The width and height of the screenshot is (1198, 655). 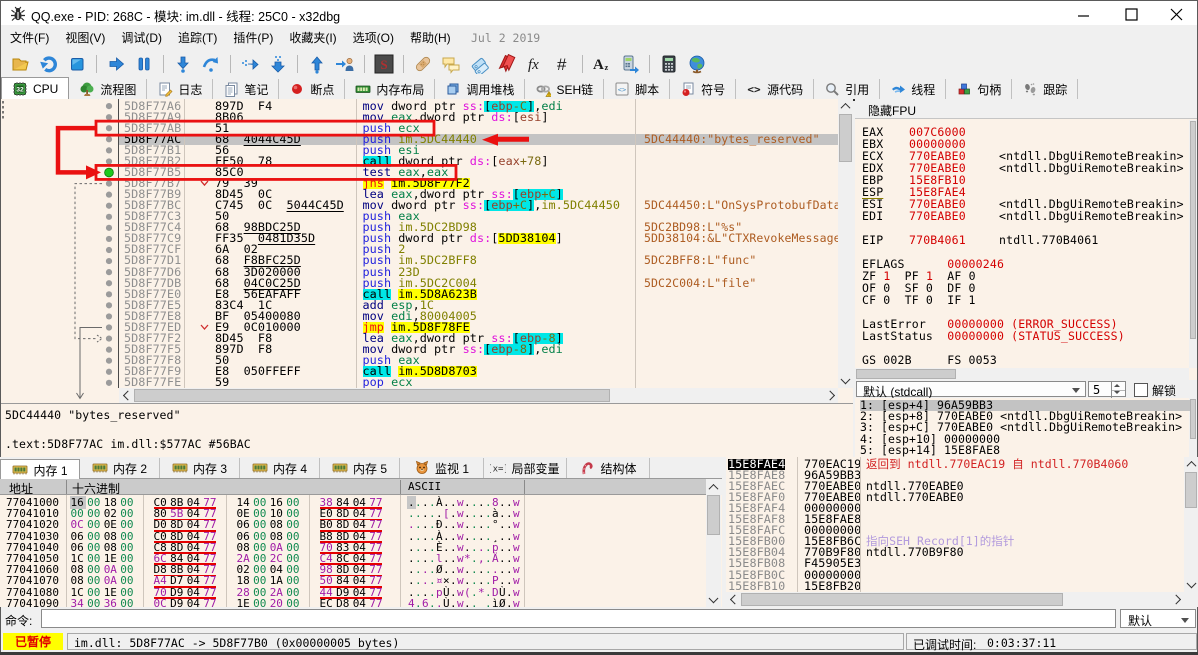 I want to click on trace-over-button, so click(x=278, y=64).